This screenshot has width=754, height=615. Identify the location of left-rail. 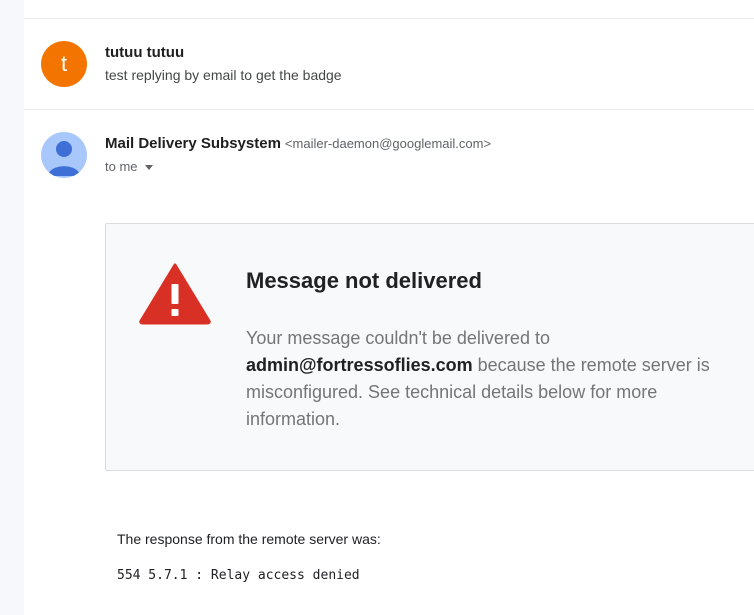
(12, 307).